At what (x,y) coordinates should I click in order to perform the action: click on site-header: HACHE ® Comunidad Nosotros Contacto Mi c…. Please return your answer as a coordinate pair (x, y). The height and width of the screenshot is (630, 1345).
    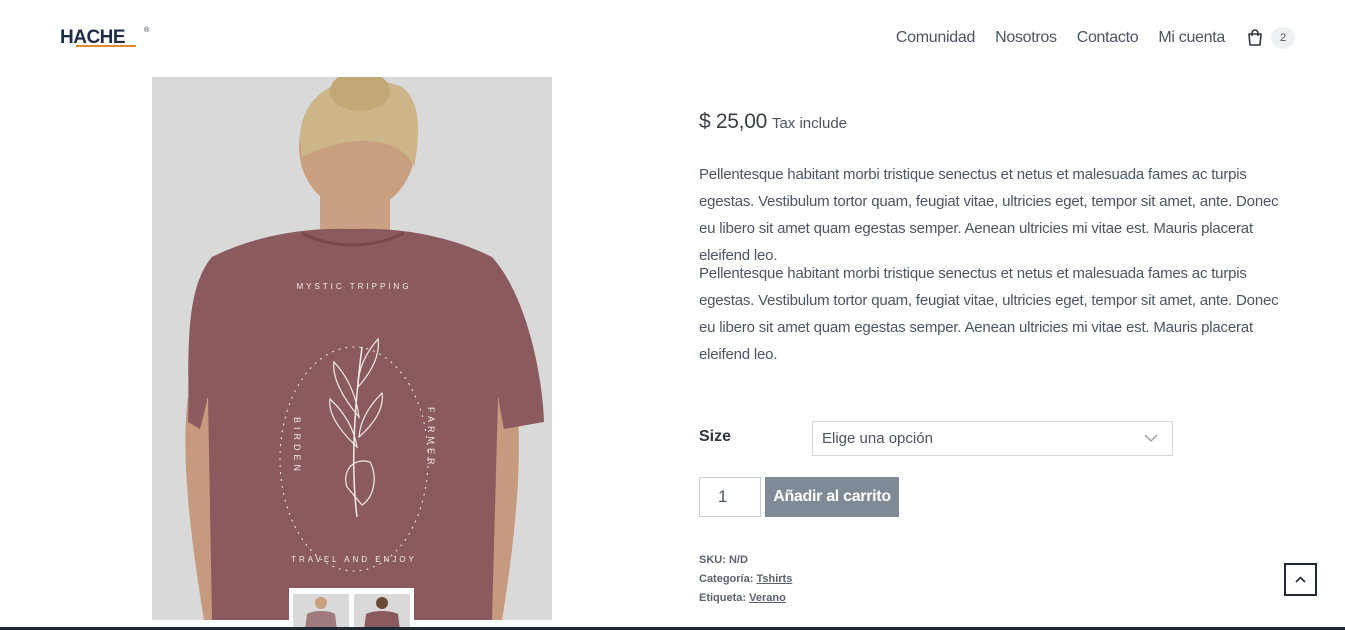
    Looking at the image, I should click on (672, 38).